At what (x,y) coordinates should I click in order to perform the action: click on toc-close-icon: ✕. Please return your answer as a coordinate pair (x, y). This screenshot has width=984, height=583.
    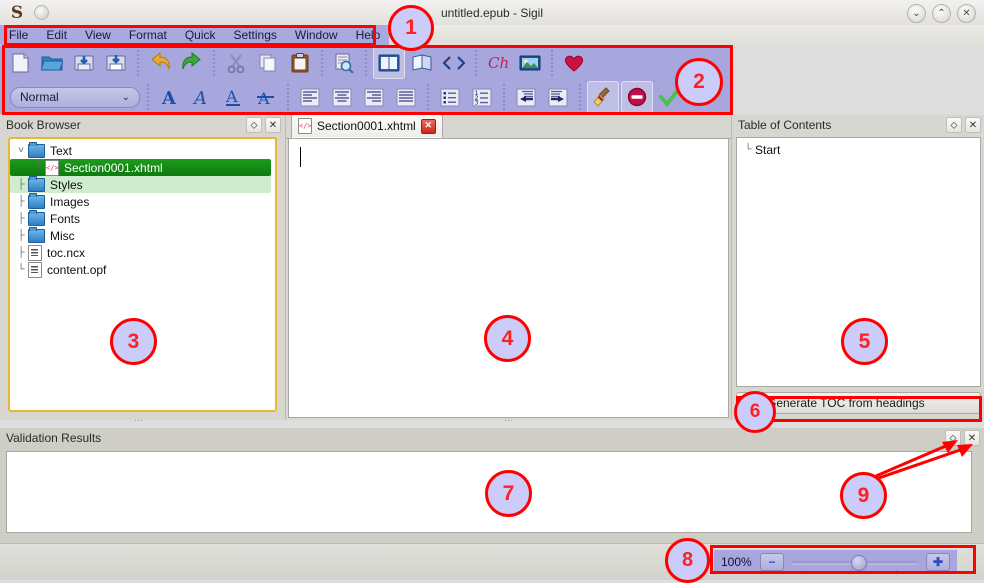
    Looking at the image, I should click on (973, 125).